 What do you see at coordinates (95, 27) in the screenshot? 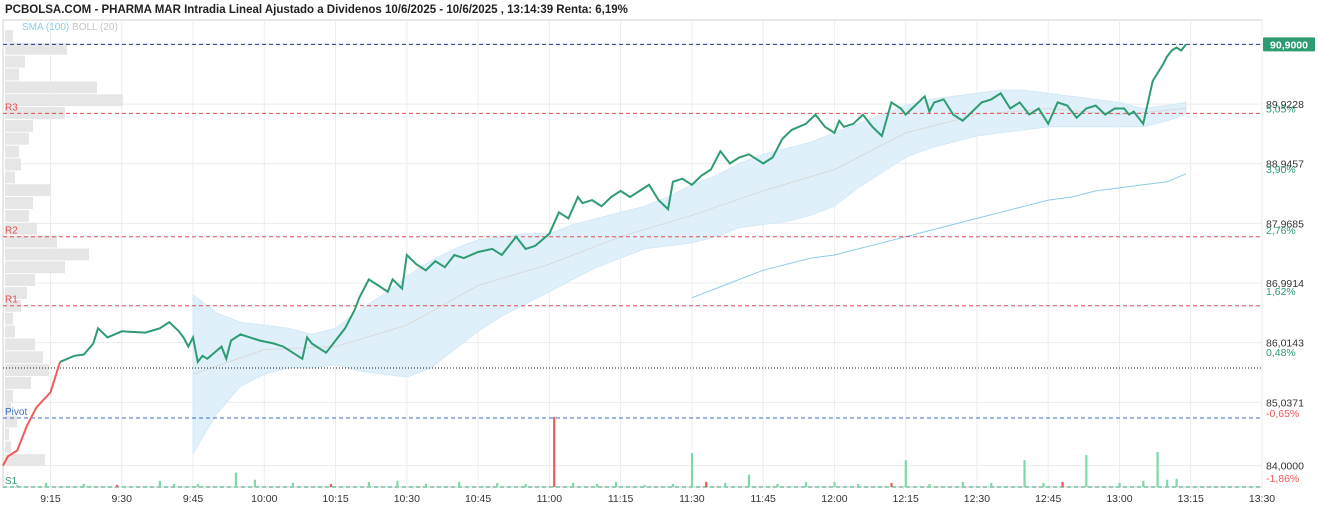
I see `legend-boll: BOLL (20)` at bounding box center [95, 27].